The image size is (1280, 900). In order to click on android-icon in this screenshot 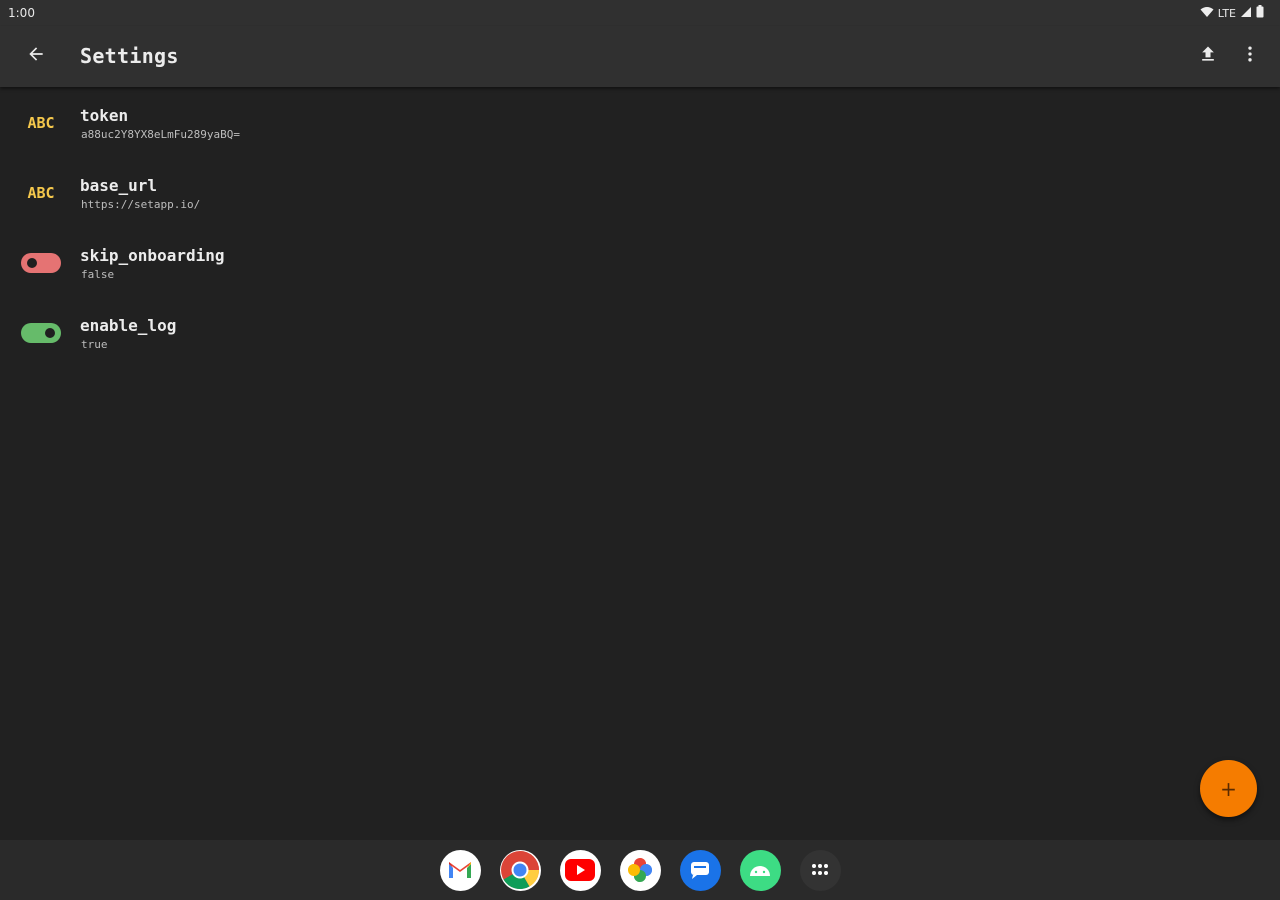, I will do `click(760, 870)`.